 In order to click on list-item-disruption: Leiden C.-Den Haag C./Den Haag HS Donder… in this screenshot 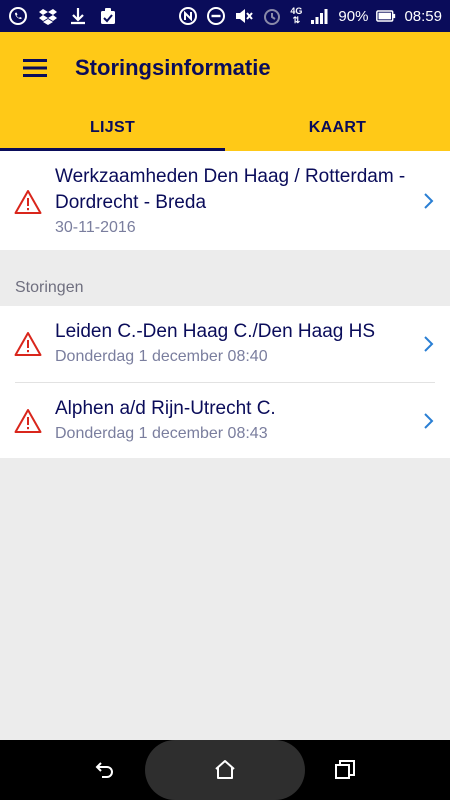, I will do `click(225, 344)`.